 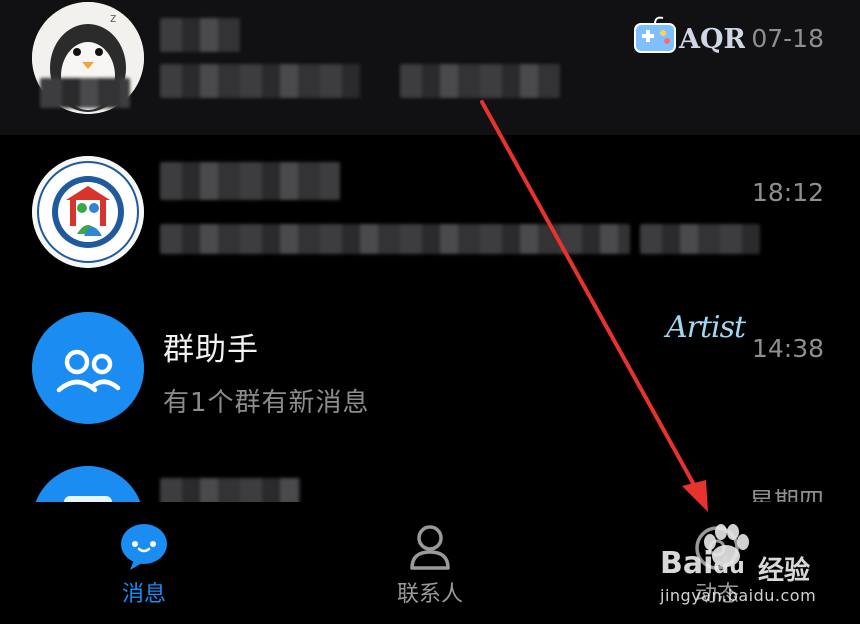 I want to click on chat-time: 星期四, so click(x=786, y=494).